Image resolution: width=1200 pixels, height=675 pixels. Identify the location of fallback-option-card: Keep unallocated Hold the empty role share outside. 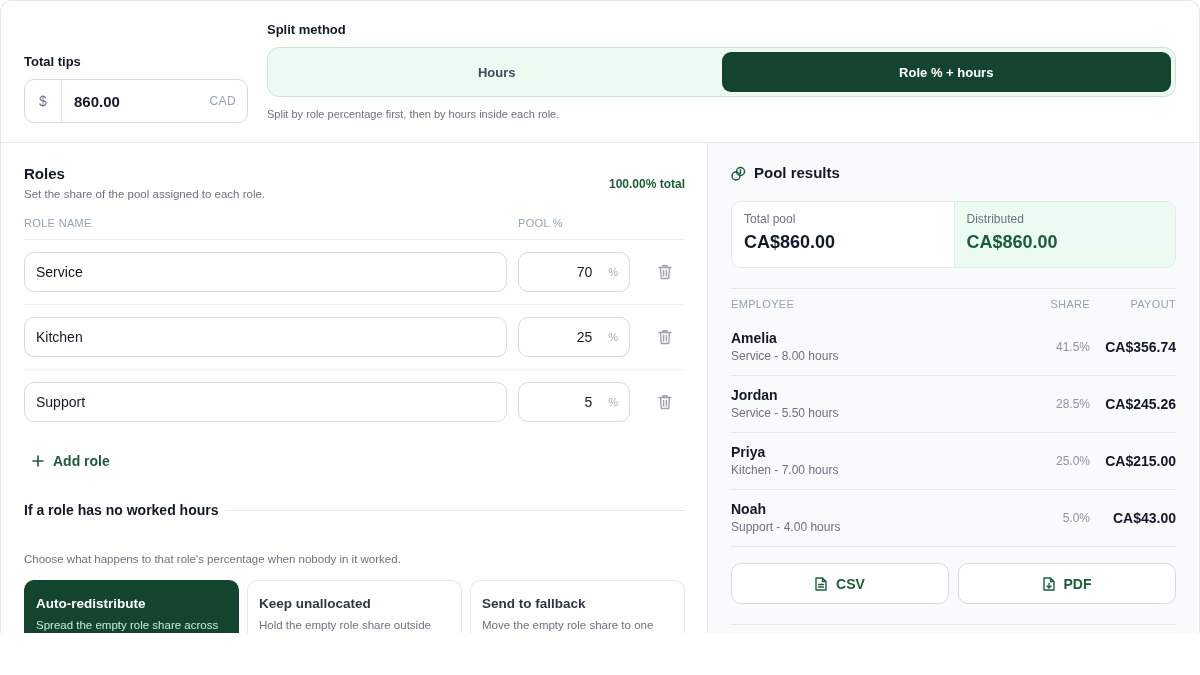
(354, 606).